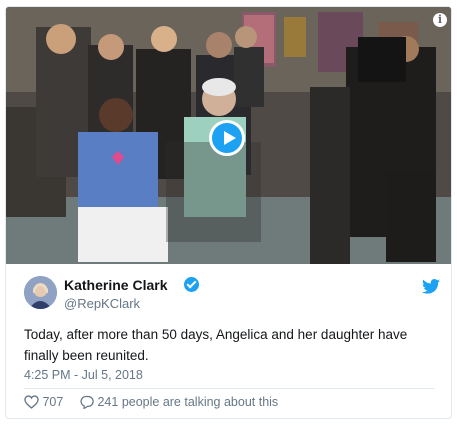  I want to click on like-count: 707, so click(53, 402).